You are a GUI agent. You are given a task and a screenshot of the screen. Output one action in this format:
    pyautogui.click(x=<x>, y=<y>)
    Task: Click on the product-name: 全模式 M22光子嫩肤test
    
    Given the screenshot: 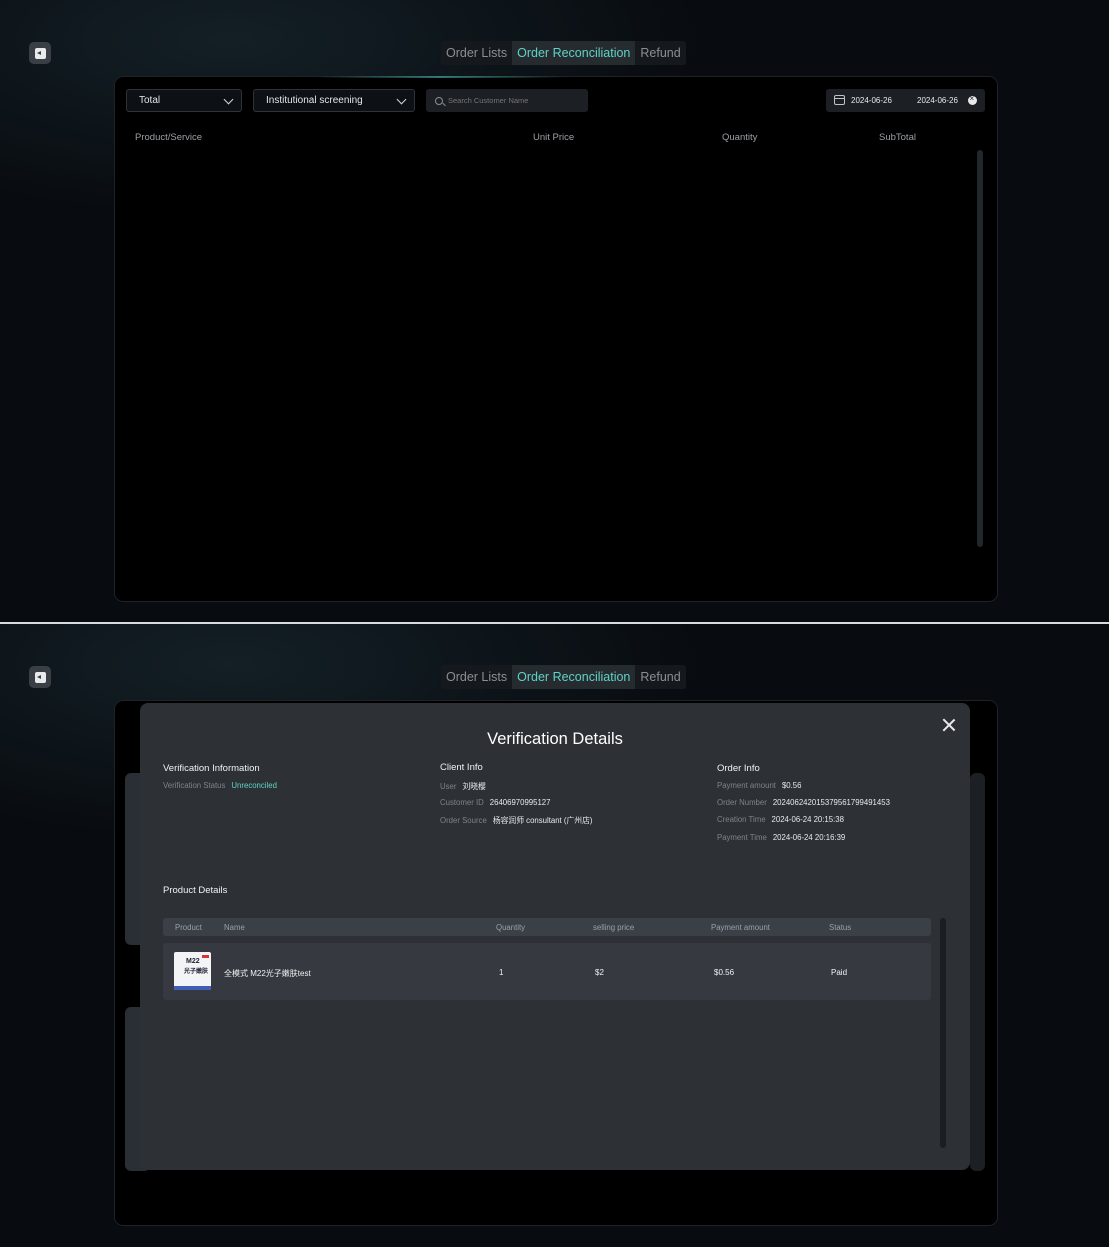 What is the action you would take?
    pyautogui.click(x=267, y=973)
    